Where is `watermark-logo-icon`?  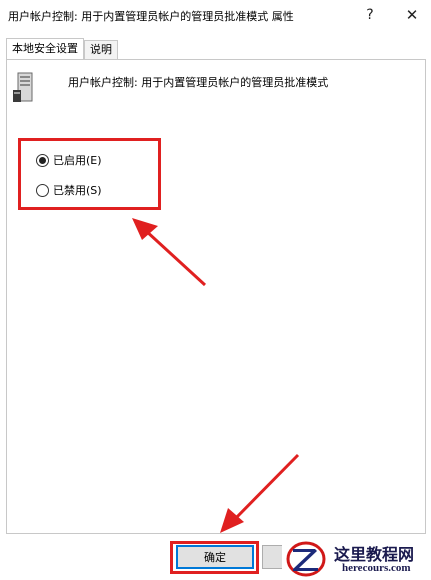 watermark-logo-icon is located at coordinates (306, 559).